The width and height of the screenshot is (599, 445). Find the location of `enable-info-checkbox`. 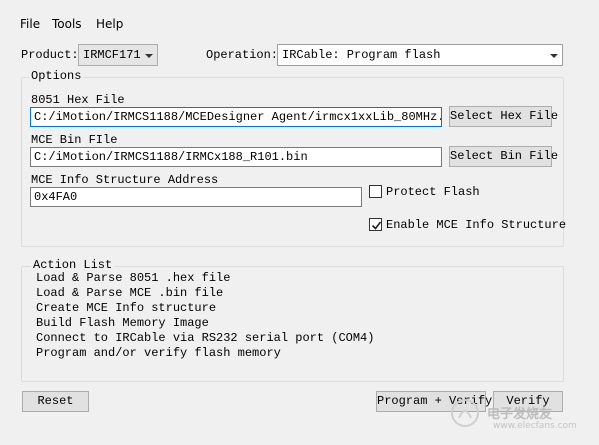

enable-info-checkbox is located at coordinates (375, 224).